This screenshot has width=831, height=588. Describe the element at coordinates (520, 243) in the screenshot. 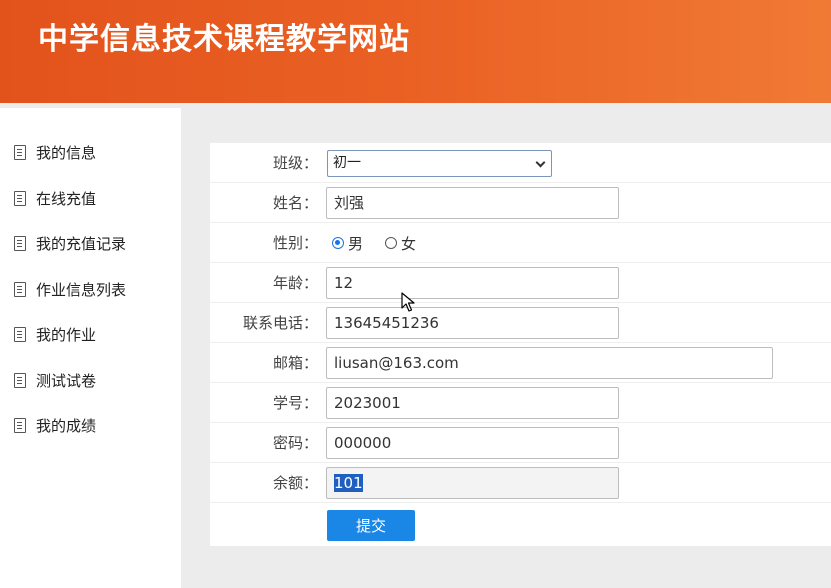

I see `form-row-gender: 性别： 男 女` at that location.